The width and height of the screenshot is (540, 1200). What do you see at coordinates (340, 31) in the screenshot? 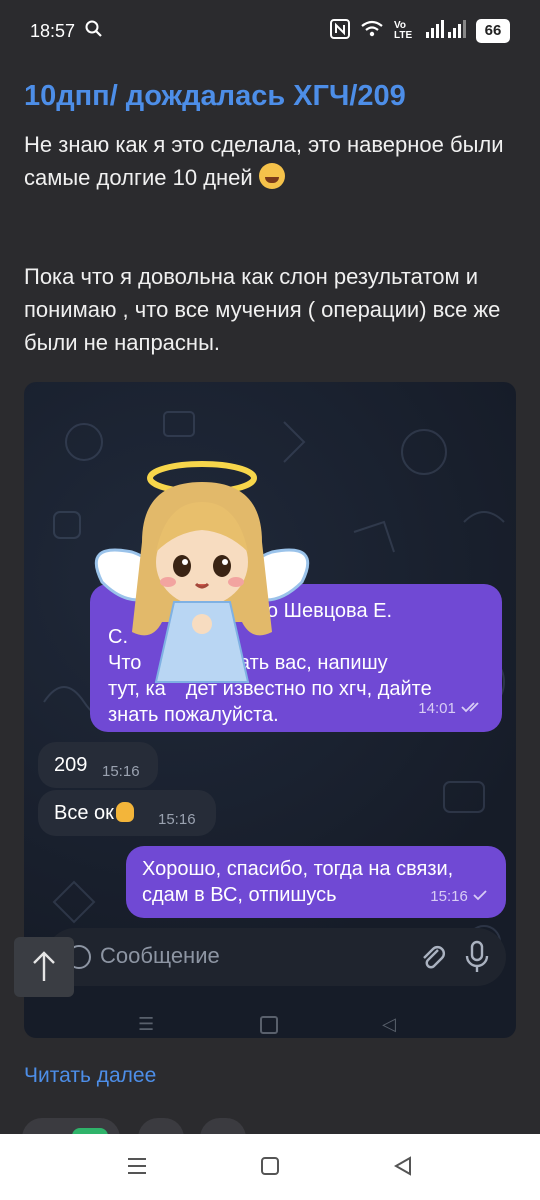
I see `nfc-icon` at bounding box center [340, 31].